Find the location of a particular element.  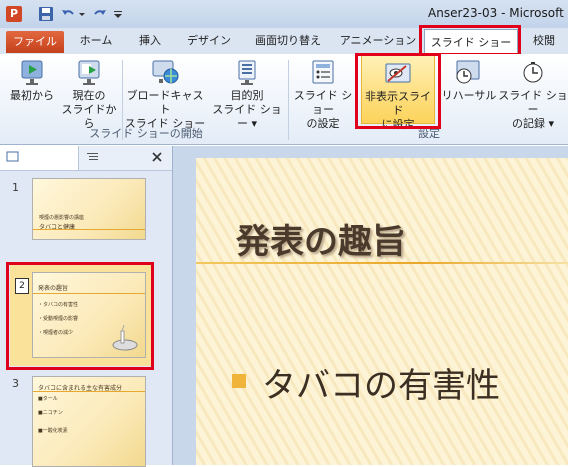

ashtray-illustration is located at coordinates (125, 338).